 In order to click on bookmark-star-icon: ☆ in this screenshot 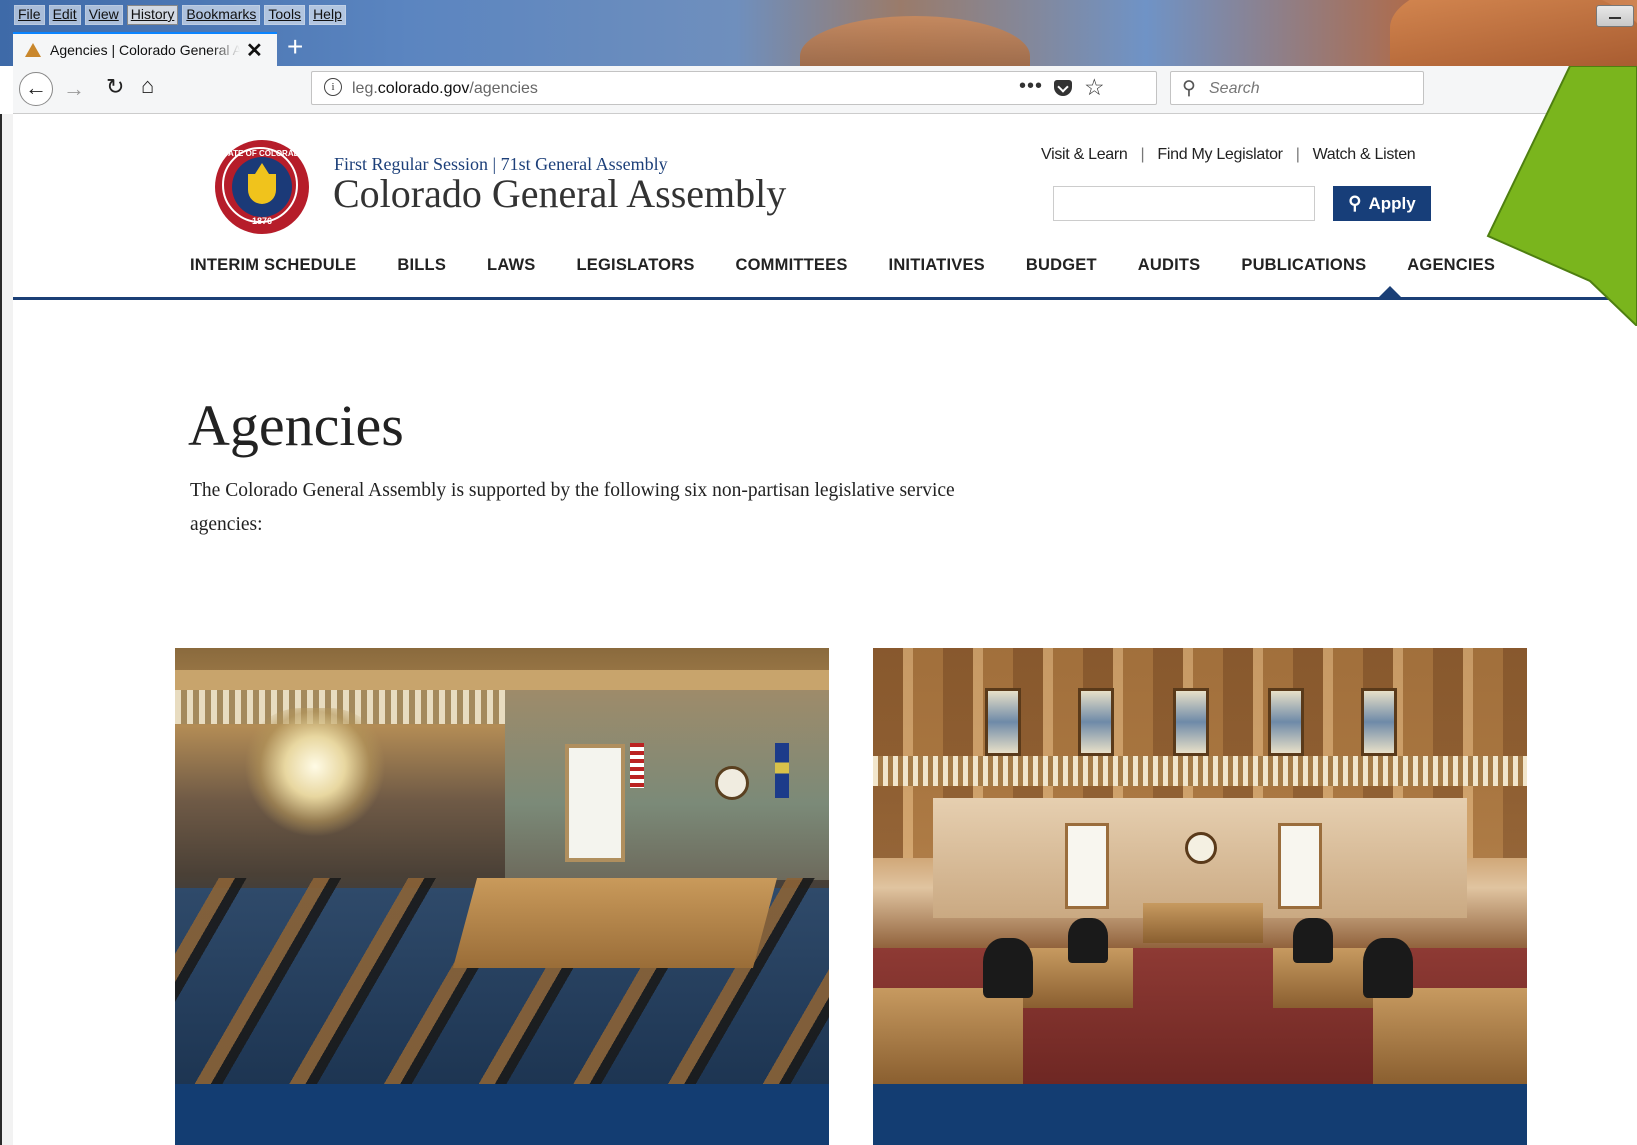, I will do `click(1094, 87)`.